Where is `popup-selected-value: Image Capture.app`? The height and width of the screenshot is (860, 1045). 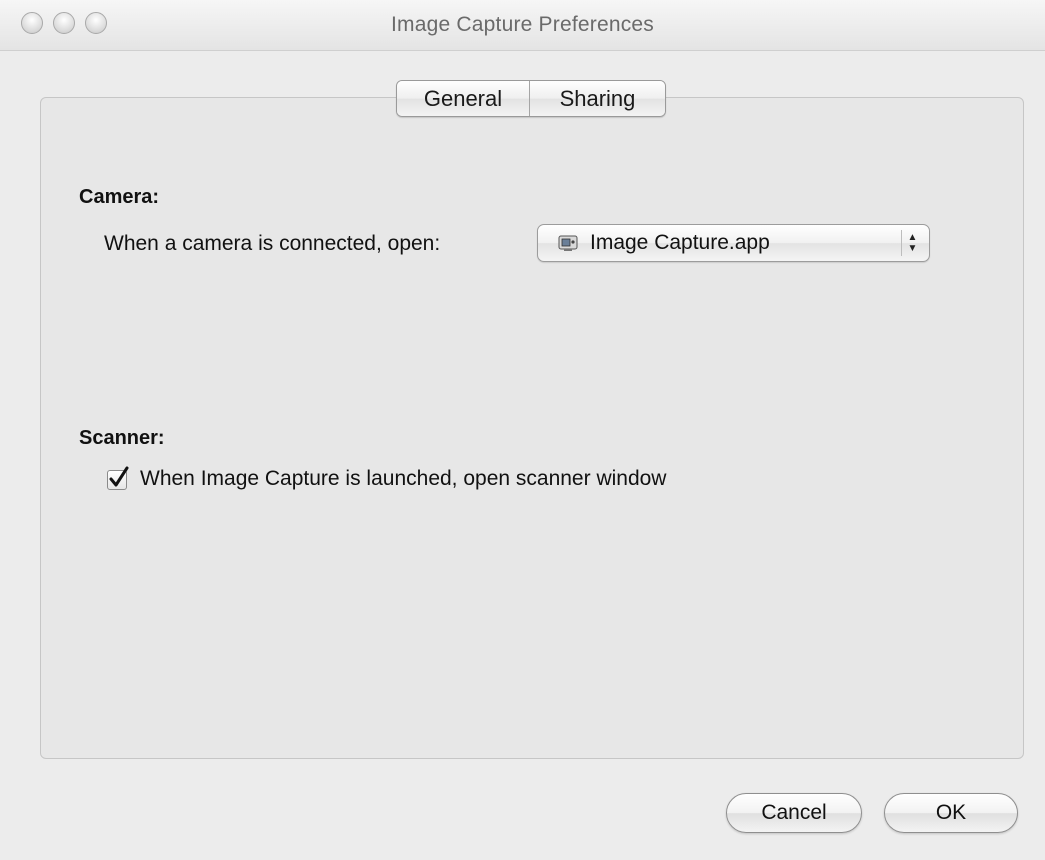
popup-selected-value: Image Capture.app is located at coordinates (680, 242).